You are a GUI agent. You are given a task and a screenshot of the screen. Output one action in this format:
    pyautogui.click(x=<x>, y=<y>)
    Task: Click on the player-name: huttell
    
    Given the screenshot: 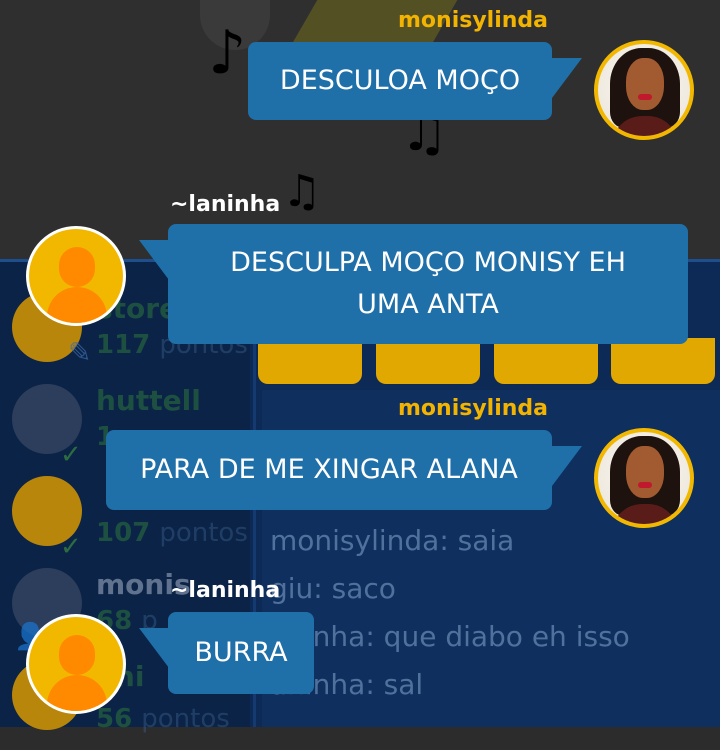 What is the action you would take?
    pyautogui.click(x=148, y=400)
    